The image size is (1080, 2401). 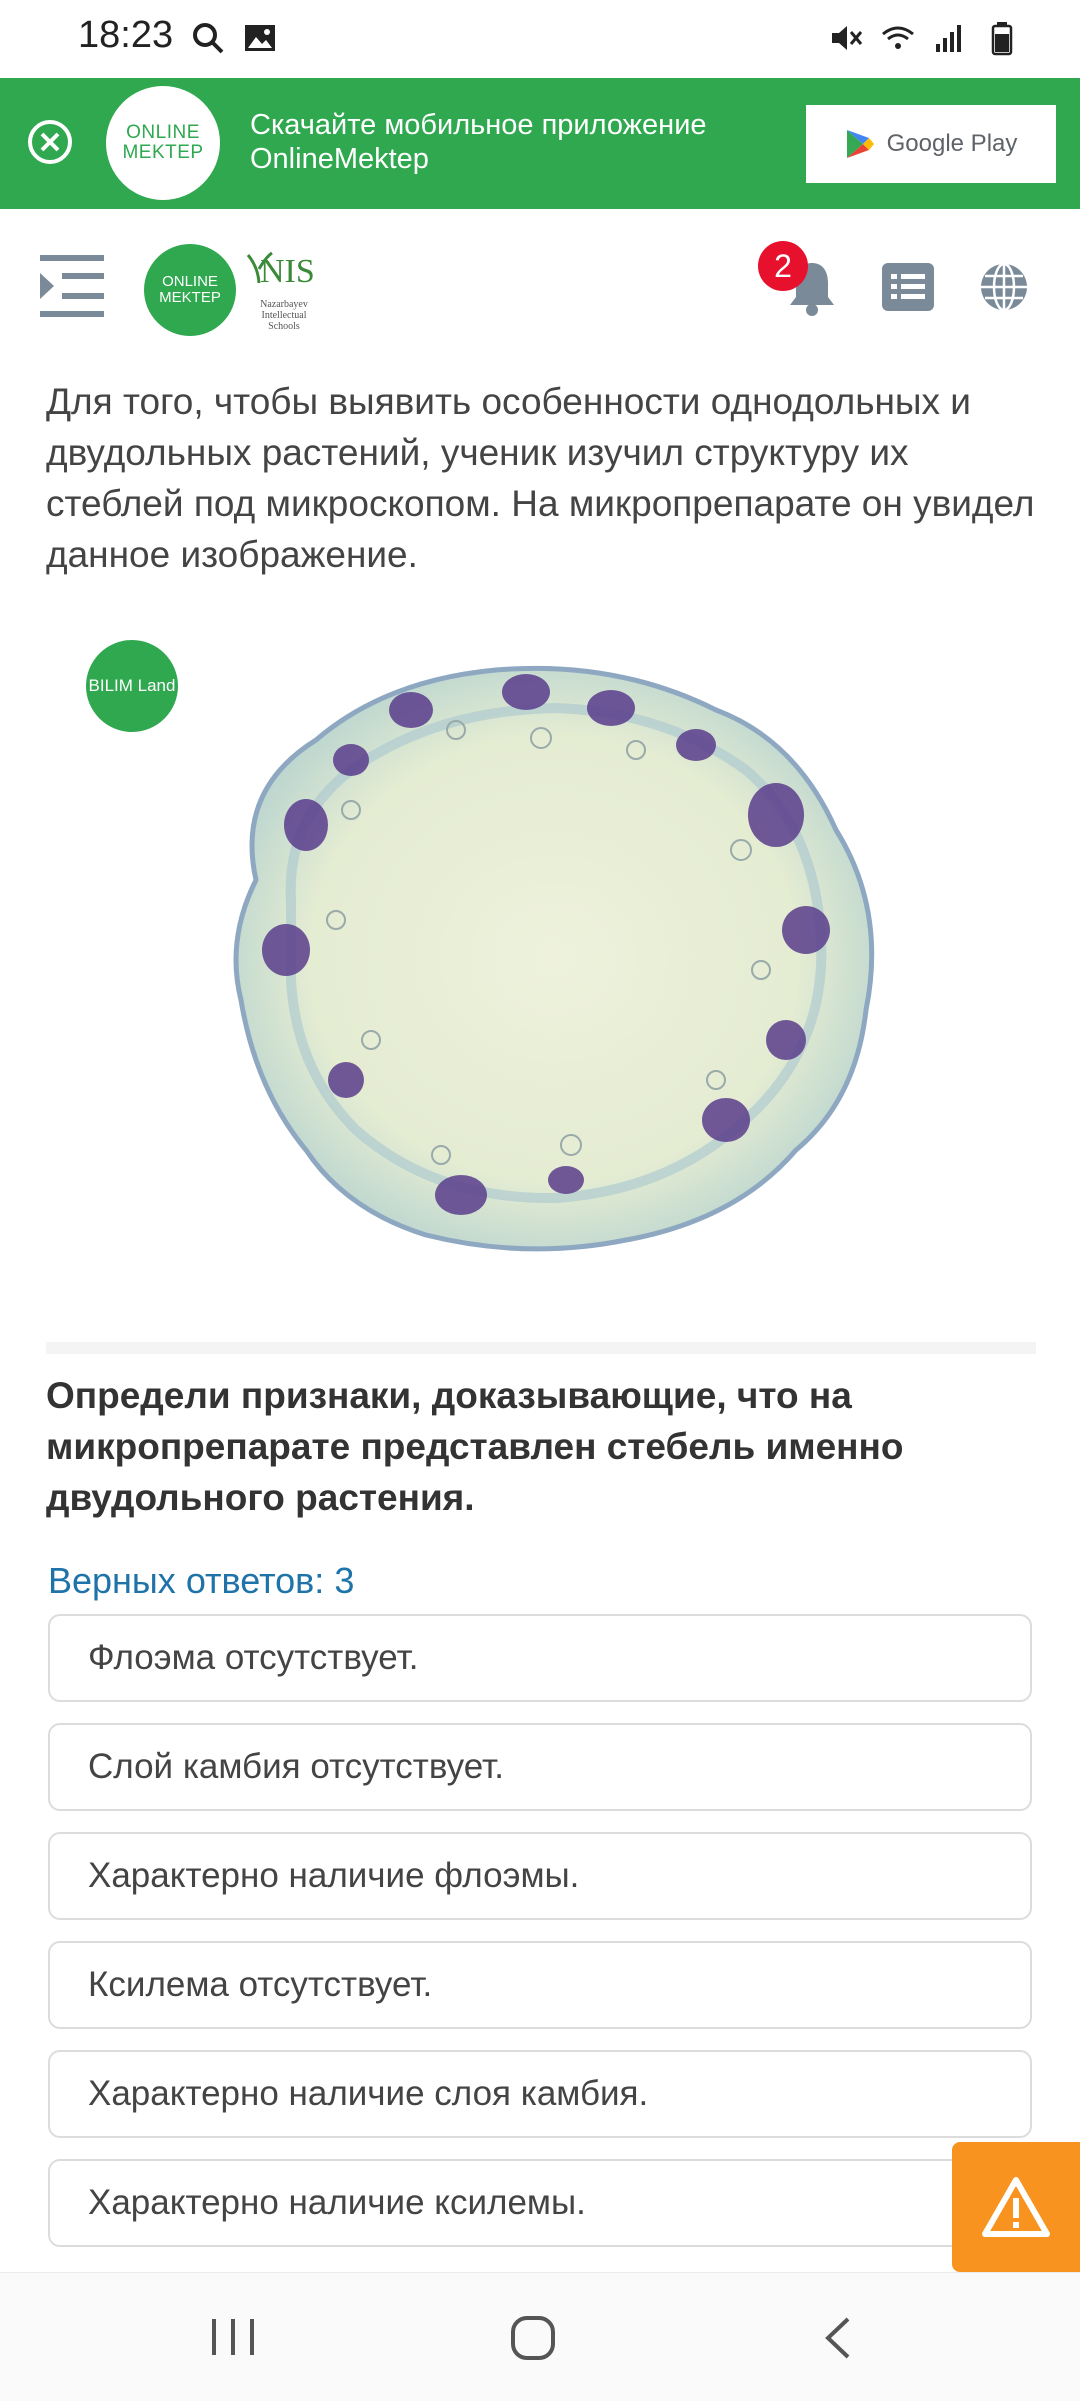 What do you see at coordinates (201, 1580) in the screenshot?
I see `correct-answers-count: Верных ответов: 3` at bounding box center [201, 1580].